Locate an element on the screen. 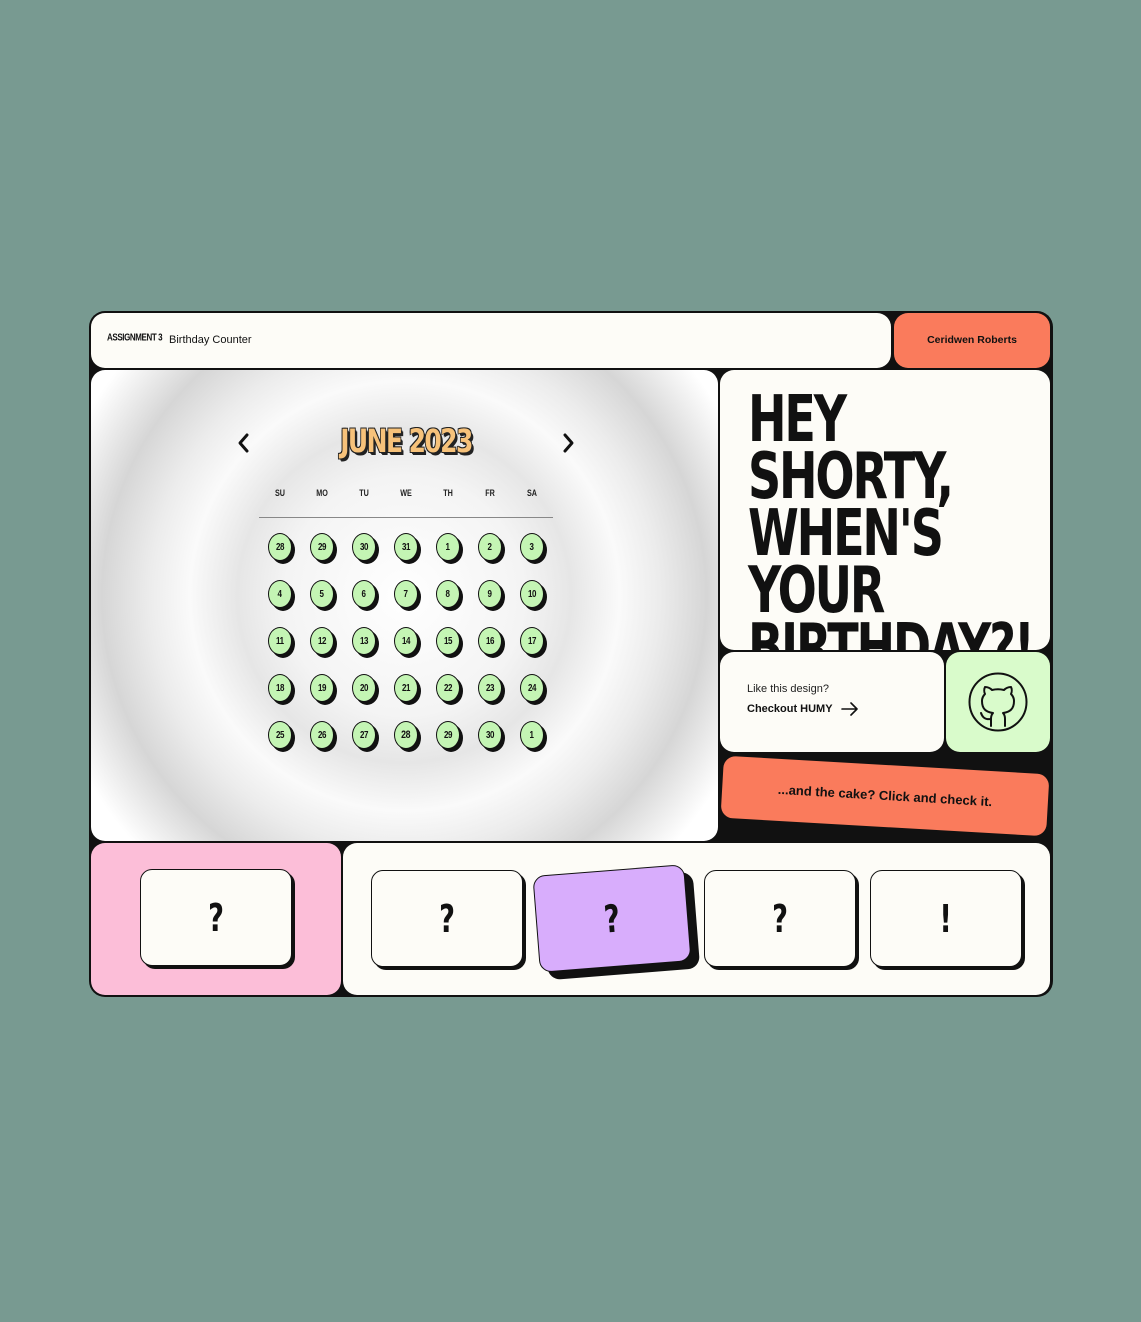  weekday-label: SA is located at coordinates (531, 493).